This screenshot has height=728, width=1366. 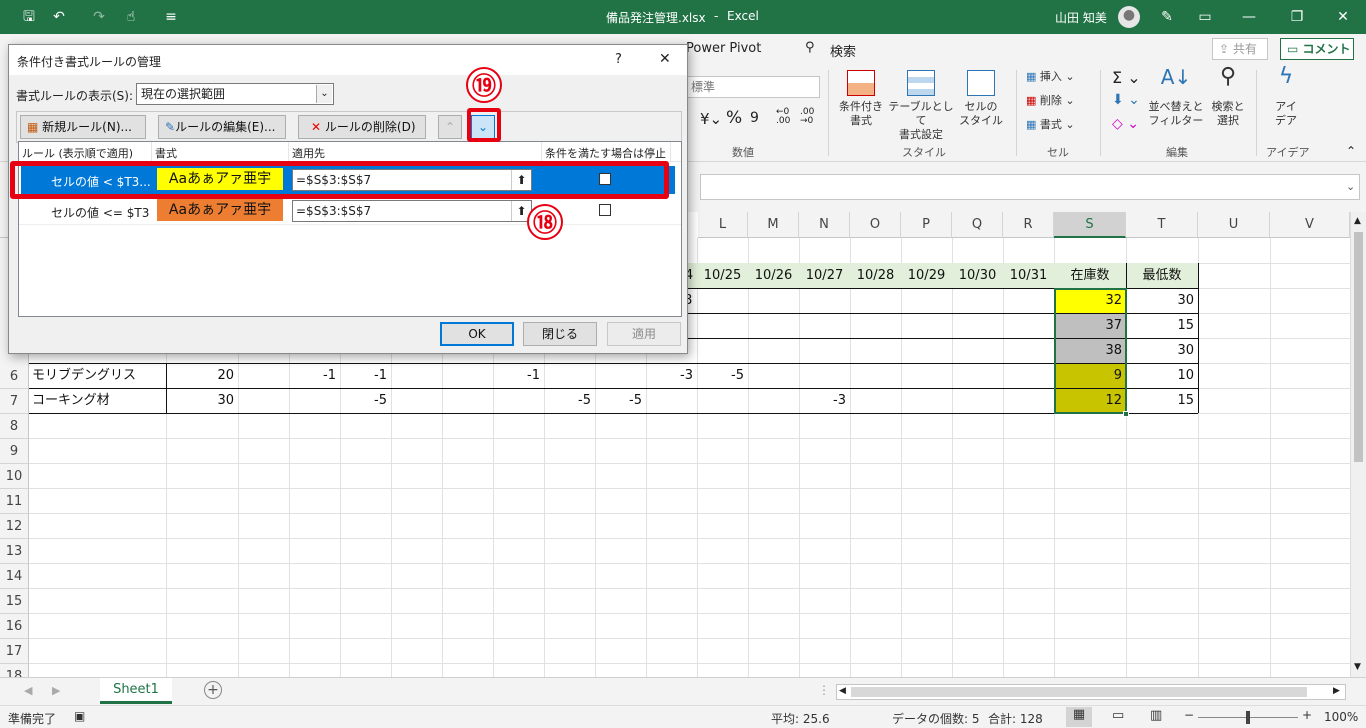 What do you see at coordinates (875, 225) in the screenshot?
I see `column-header-o: O` at bounding box center [875, 225].